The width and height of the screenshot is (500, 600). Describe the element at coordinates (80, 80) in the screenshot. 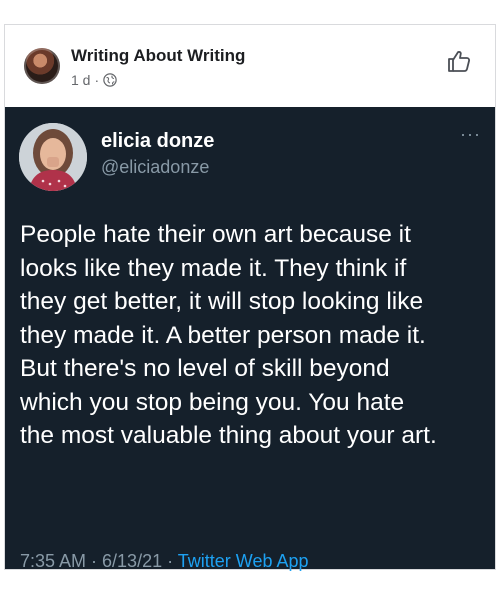

I see `post-time: 1 d` at that location.